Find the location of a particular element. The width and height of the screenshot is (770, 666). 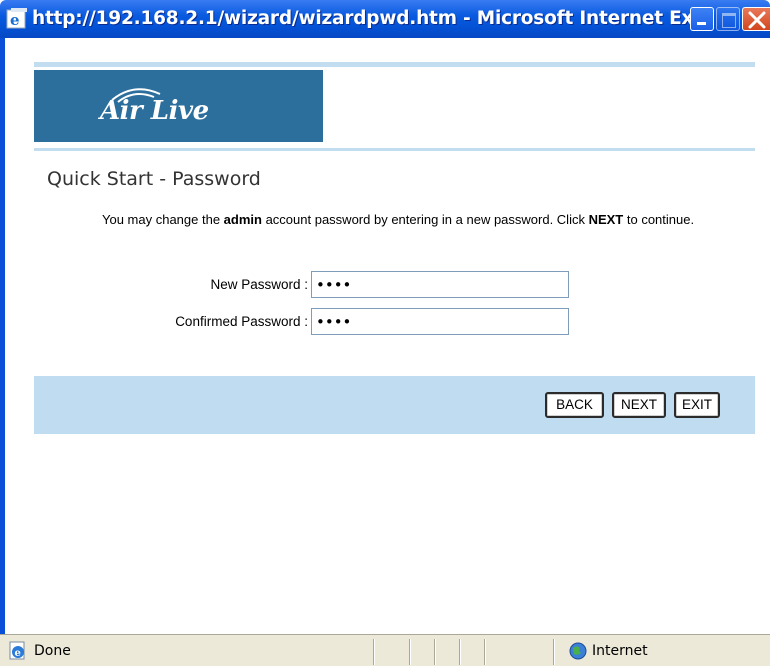

internet-explorer-icon: e is located at coordinates (16, 18).